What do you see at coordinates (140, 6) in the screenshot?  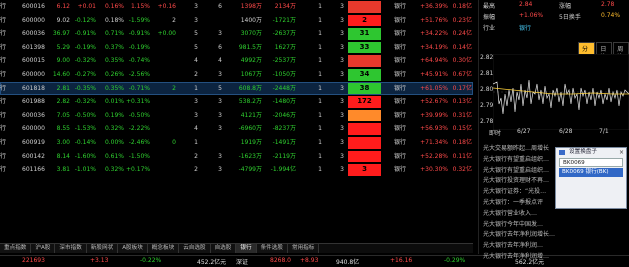 I see `cell-amp: 1.15%` at bounding box center [140, 6].